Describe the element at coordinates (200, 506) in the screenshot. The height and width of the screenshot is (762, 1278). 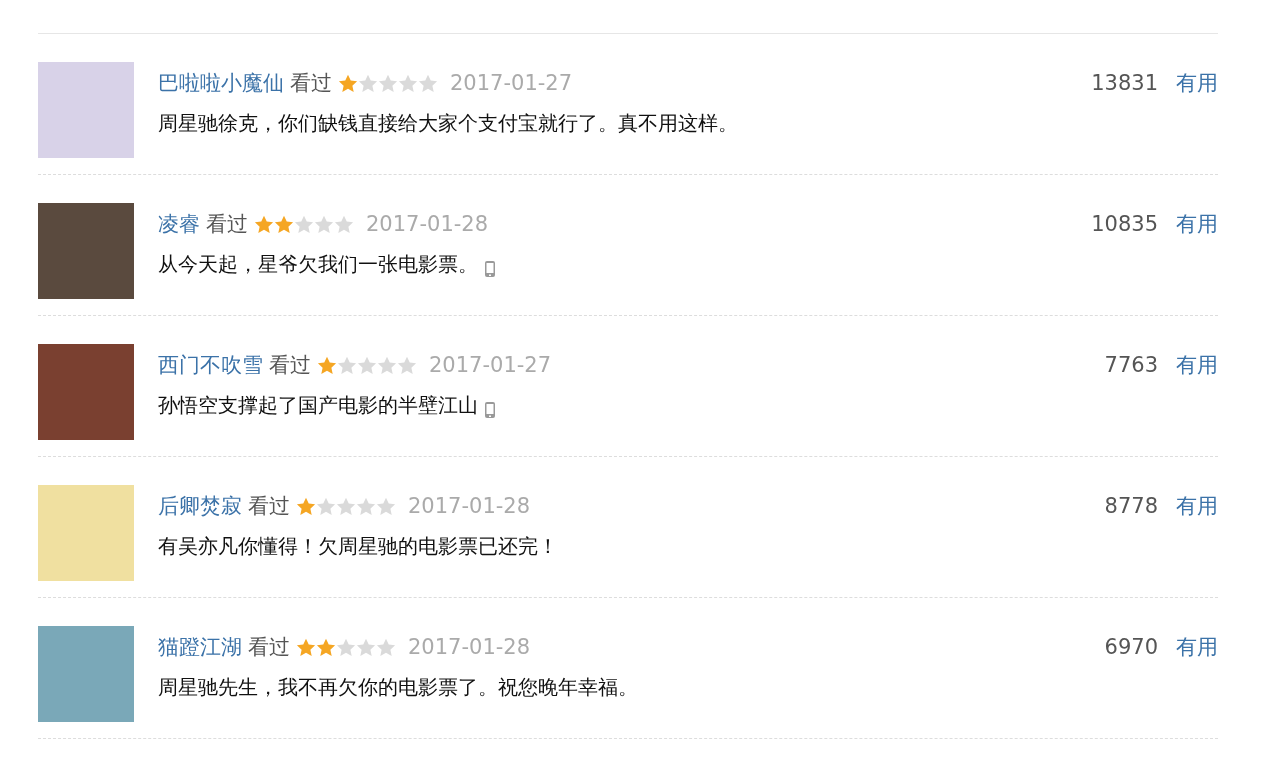
I see `username-link: 后卿焚寂` at that location.